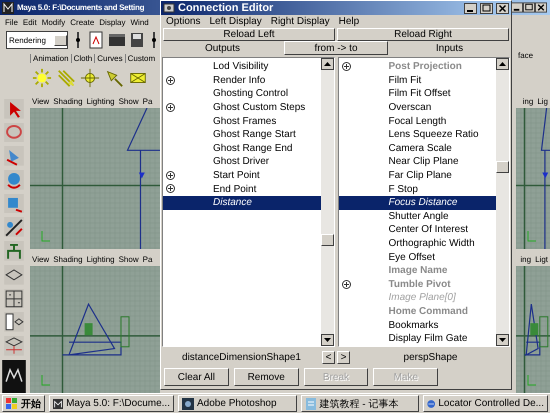 This screenshot has height=413, width=550. Describe the element at coordinates (14, 156) in the screenshot. I see `move-tool-icon` at that location.